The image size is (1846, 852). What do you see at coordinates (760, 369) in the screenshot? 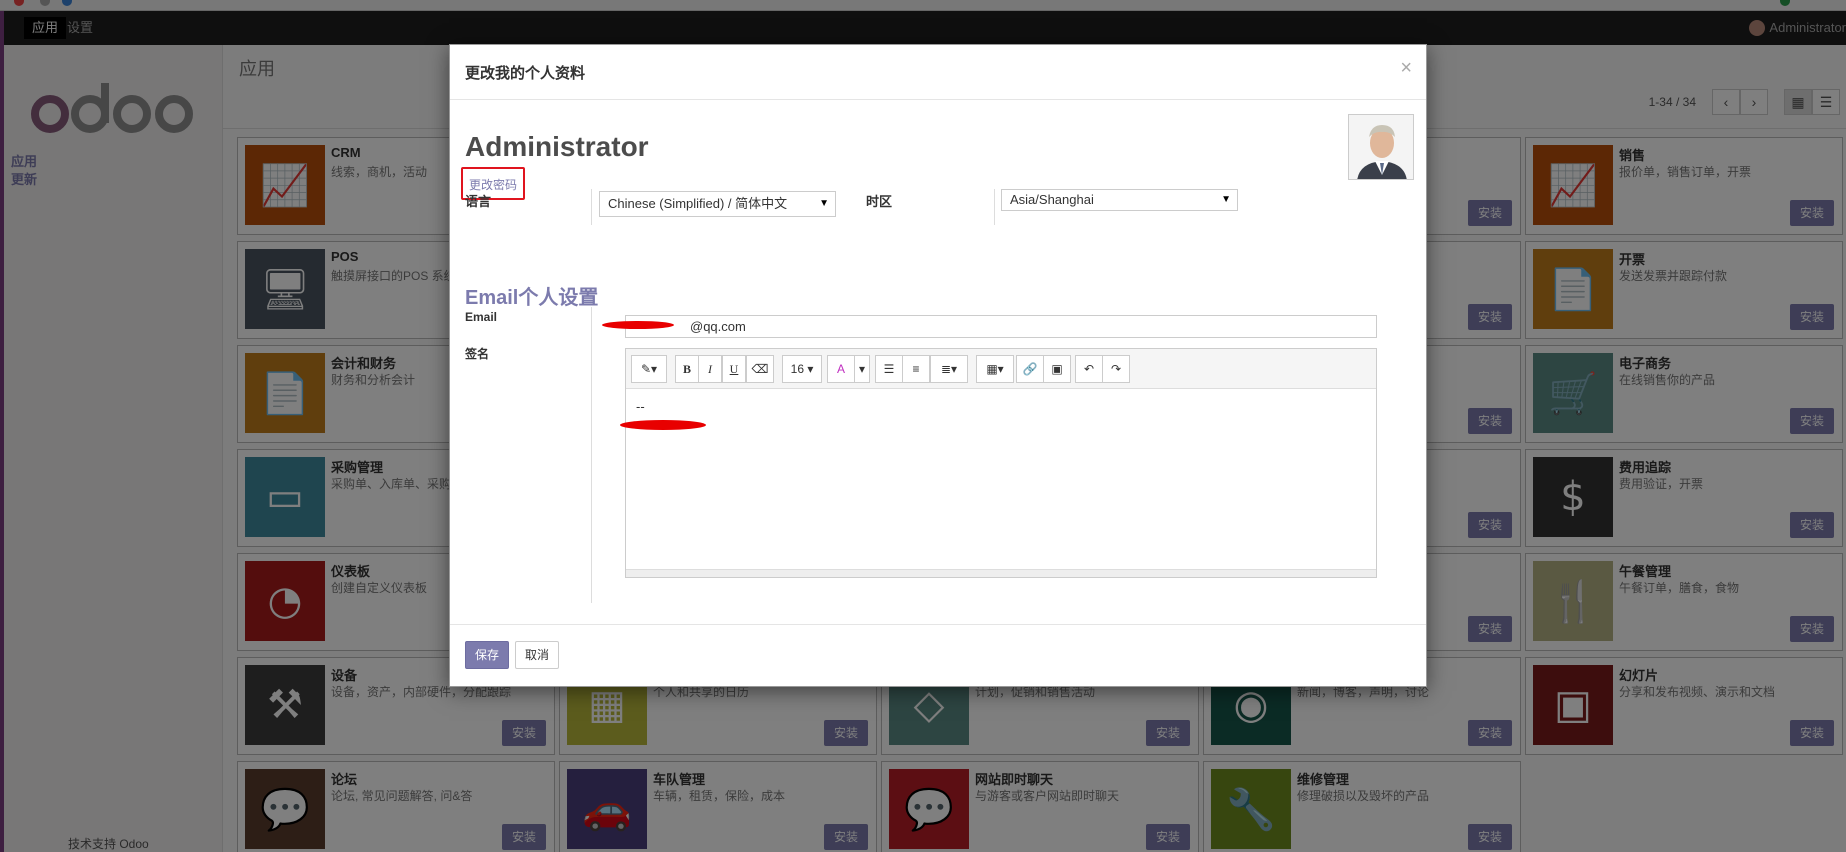
I see `eraser-icon: ⌫` at bounding box center [760, 369].